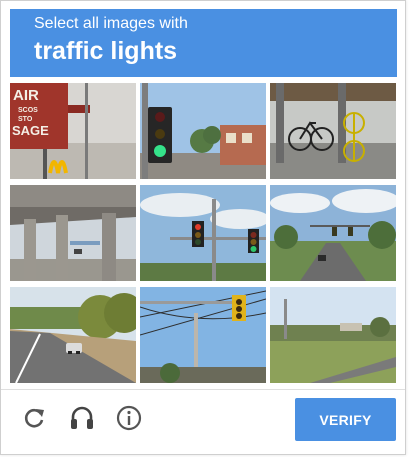  What do you see at coordinates (25, 119) in the screenshot?
I see `sign-text-3: STO` at bounding box center [25, 119].